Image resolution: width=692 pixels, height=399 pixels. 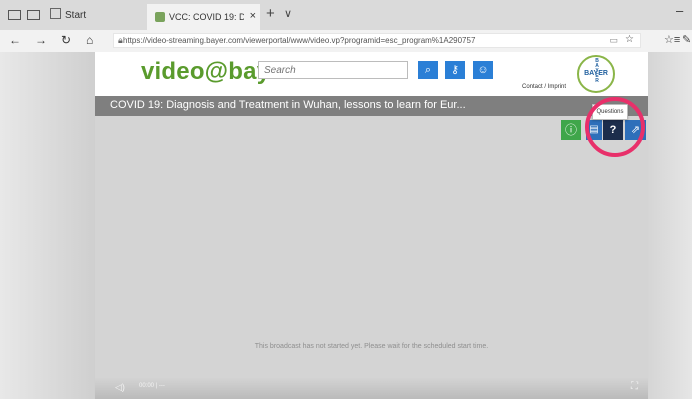 What do you see at coordinates (55, 13) in the screenshot?
I see `start-tab-icon` at bounding box center [55, 13].